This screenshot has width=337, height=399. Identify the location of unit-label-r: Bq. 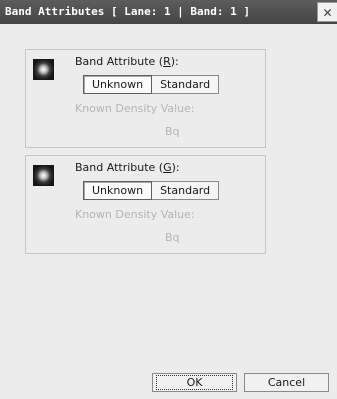
(172, 131).